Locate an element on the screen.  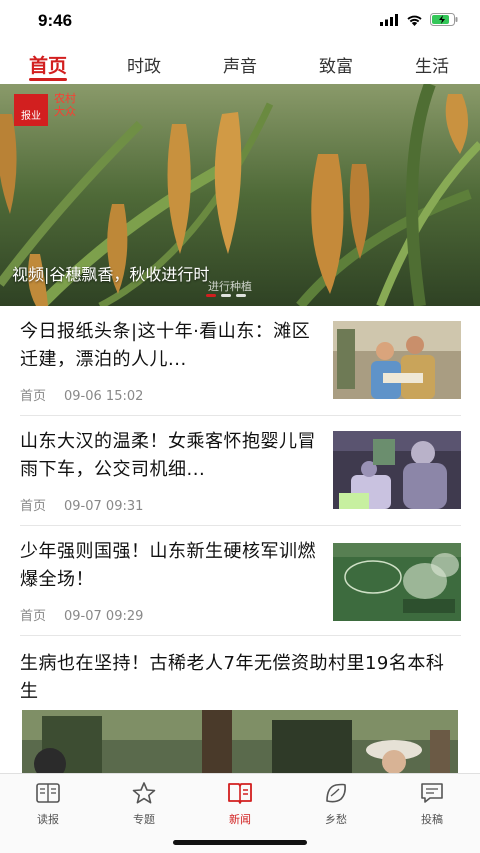
news-meta: 首页 09-07 09:29 is located at coordinates (81, 614).